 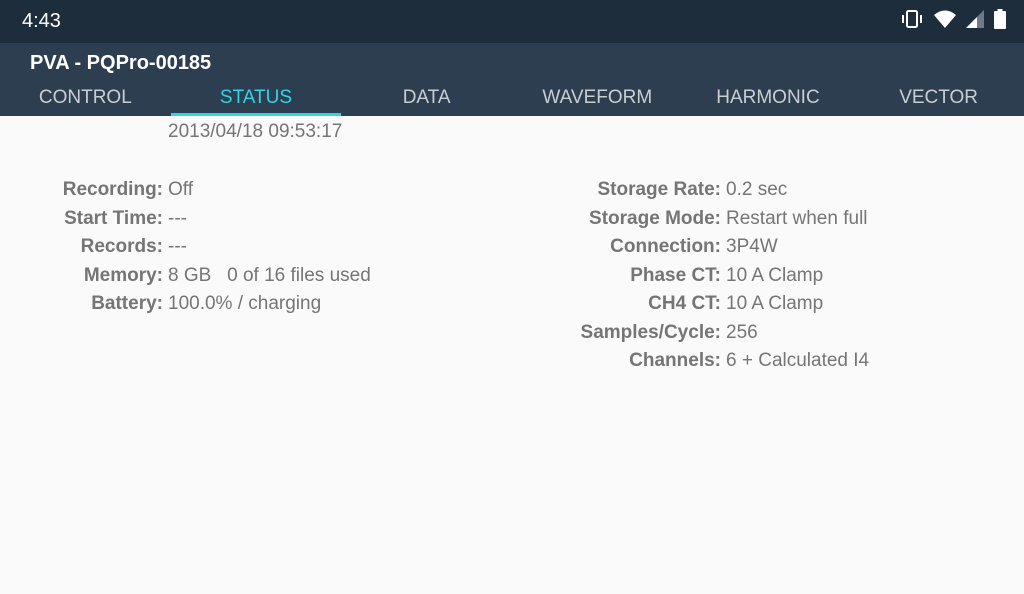 I want to click on storage-mode-row: Storage Mode: Restart when full, so click(x=750, y=219).